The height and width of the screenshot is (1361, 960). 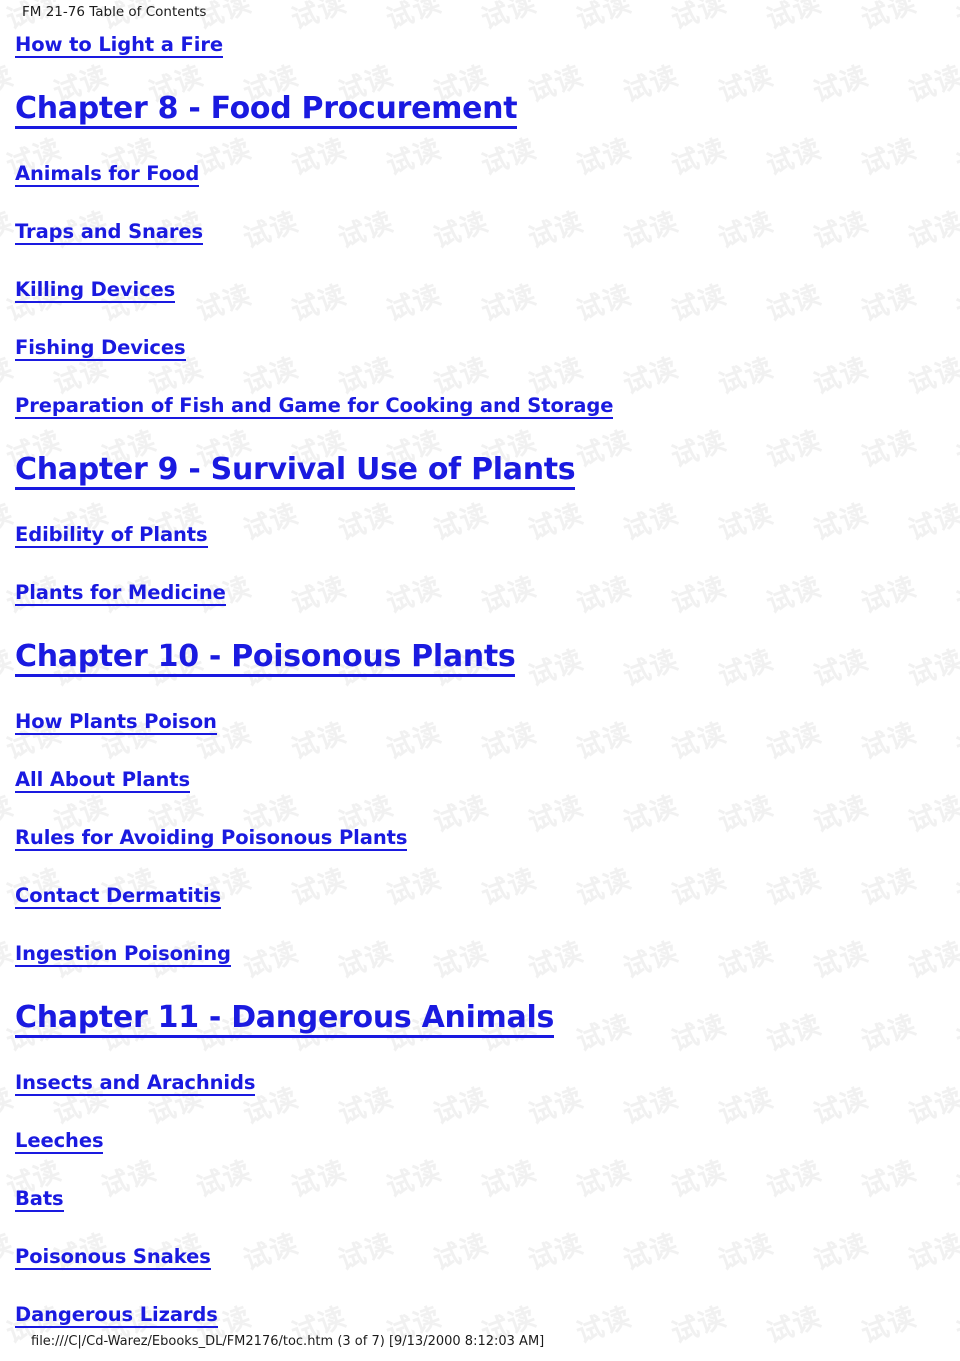 I want to click on toc-entry: Edibility of Plants, so click(x=480, y=535).